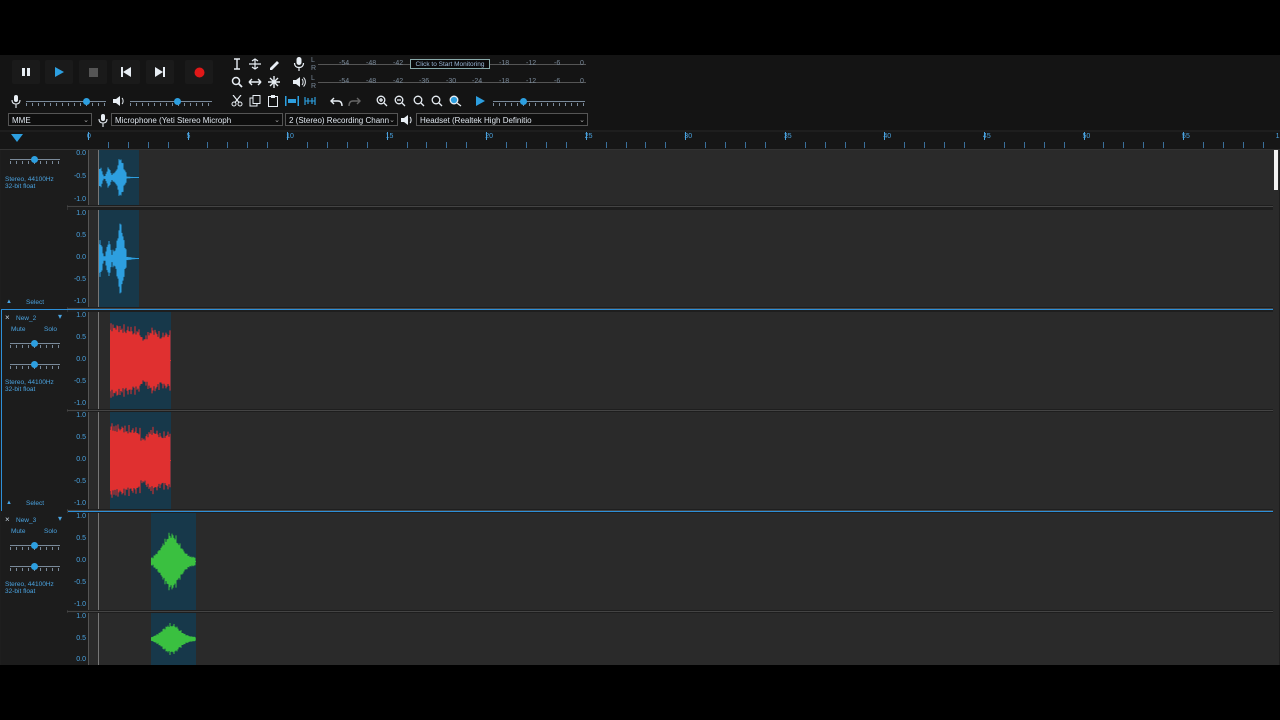  I want to click on copy-button, so click(255, 101).